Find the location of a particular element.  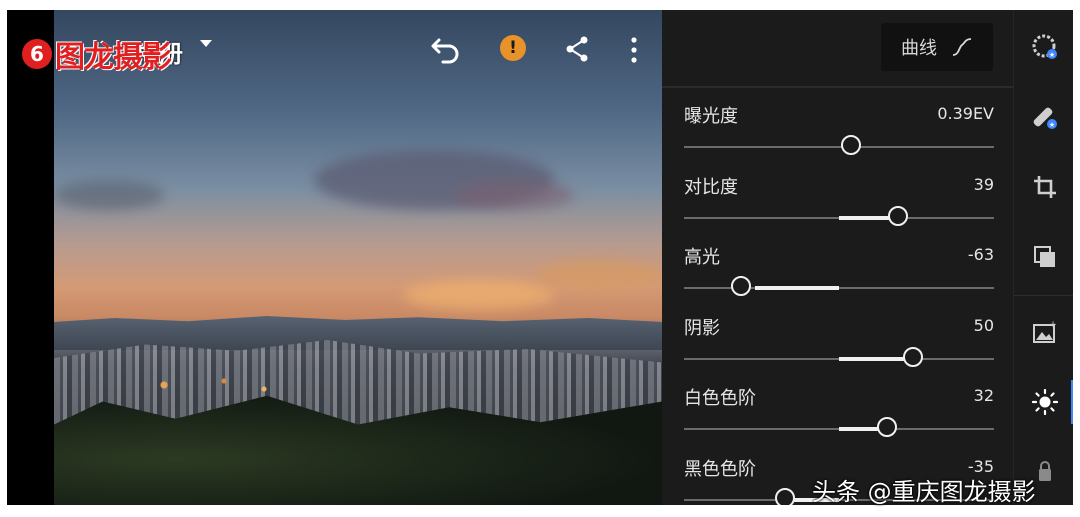

active-tool-indicator is located at coordinates (1072, 402).